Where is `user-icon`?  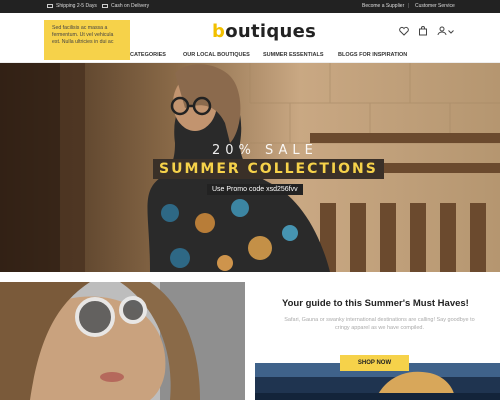 user-icon is located at coordinates (442, 31).